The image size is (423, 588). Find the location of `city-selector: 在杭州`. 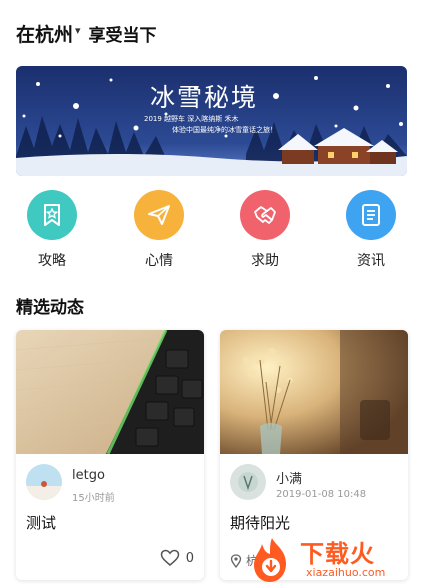

city-selector: 在杭州 is located at coordinates (44, 33).